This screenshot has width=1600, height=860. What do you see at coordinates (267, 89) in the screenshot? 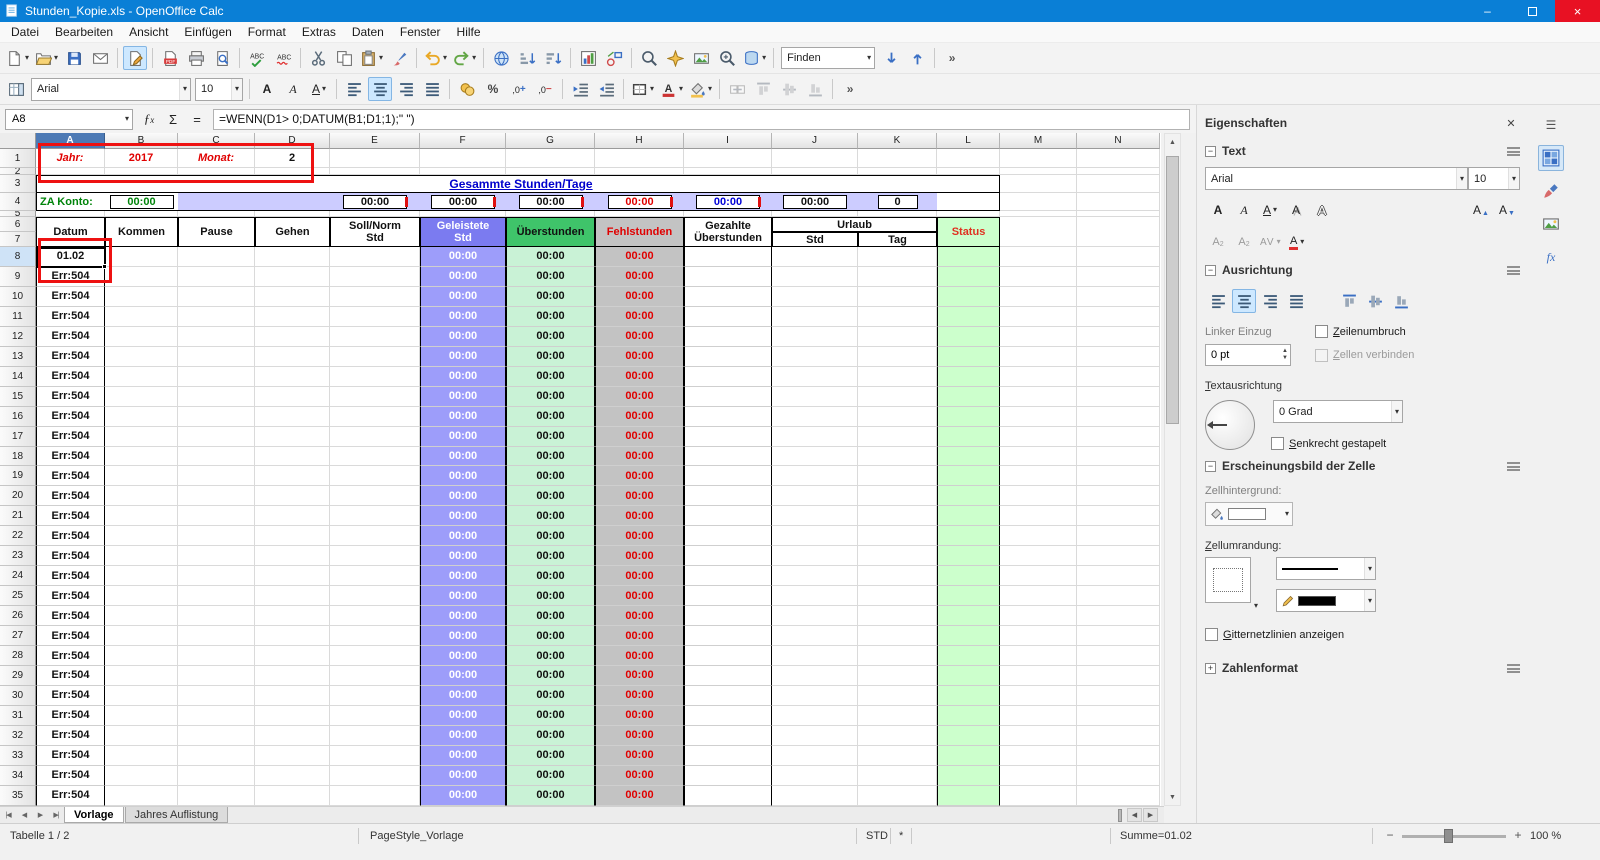
I see `fmt-bold-icon: A` at bounding box center [267, 89].